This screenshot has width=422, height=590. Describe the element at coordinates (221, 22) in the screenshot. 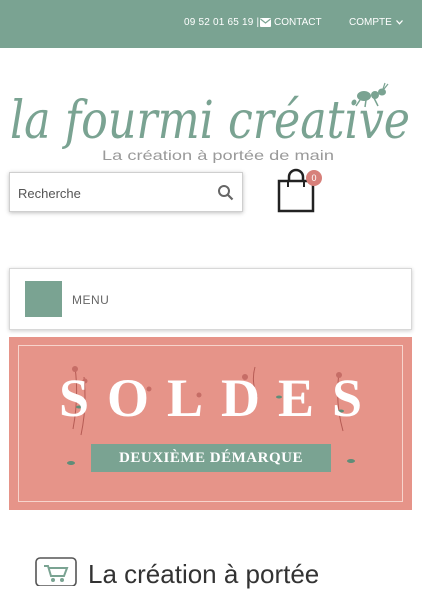

I see `phone-number: 09 52 01 65 19 |` at that location.